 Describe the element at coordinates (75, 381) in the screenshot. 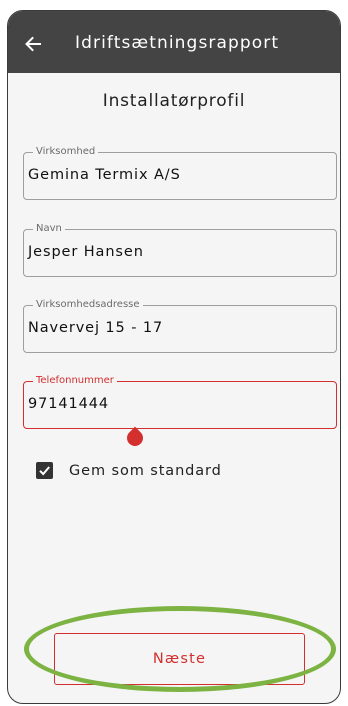

I see `phone-field-label: Telefonnummer` at that location.